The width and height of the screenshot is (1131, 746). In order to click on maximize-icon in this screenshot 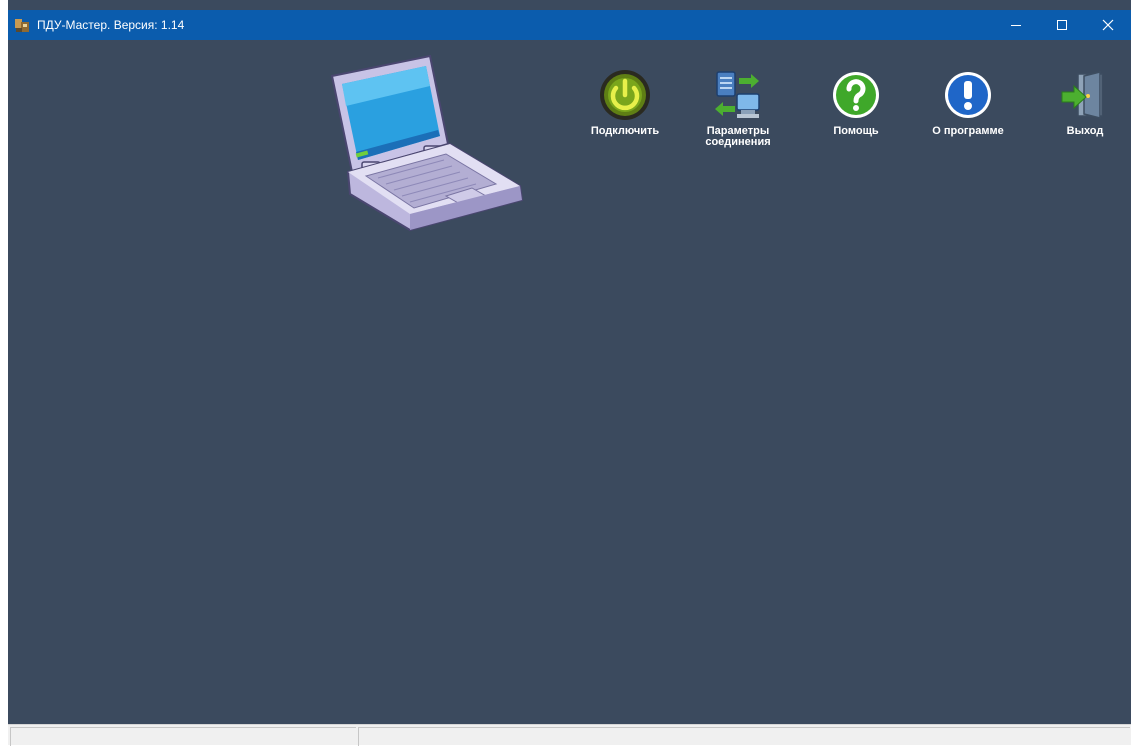, I will do `click(1062, 25)`.